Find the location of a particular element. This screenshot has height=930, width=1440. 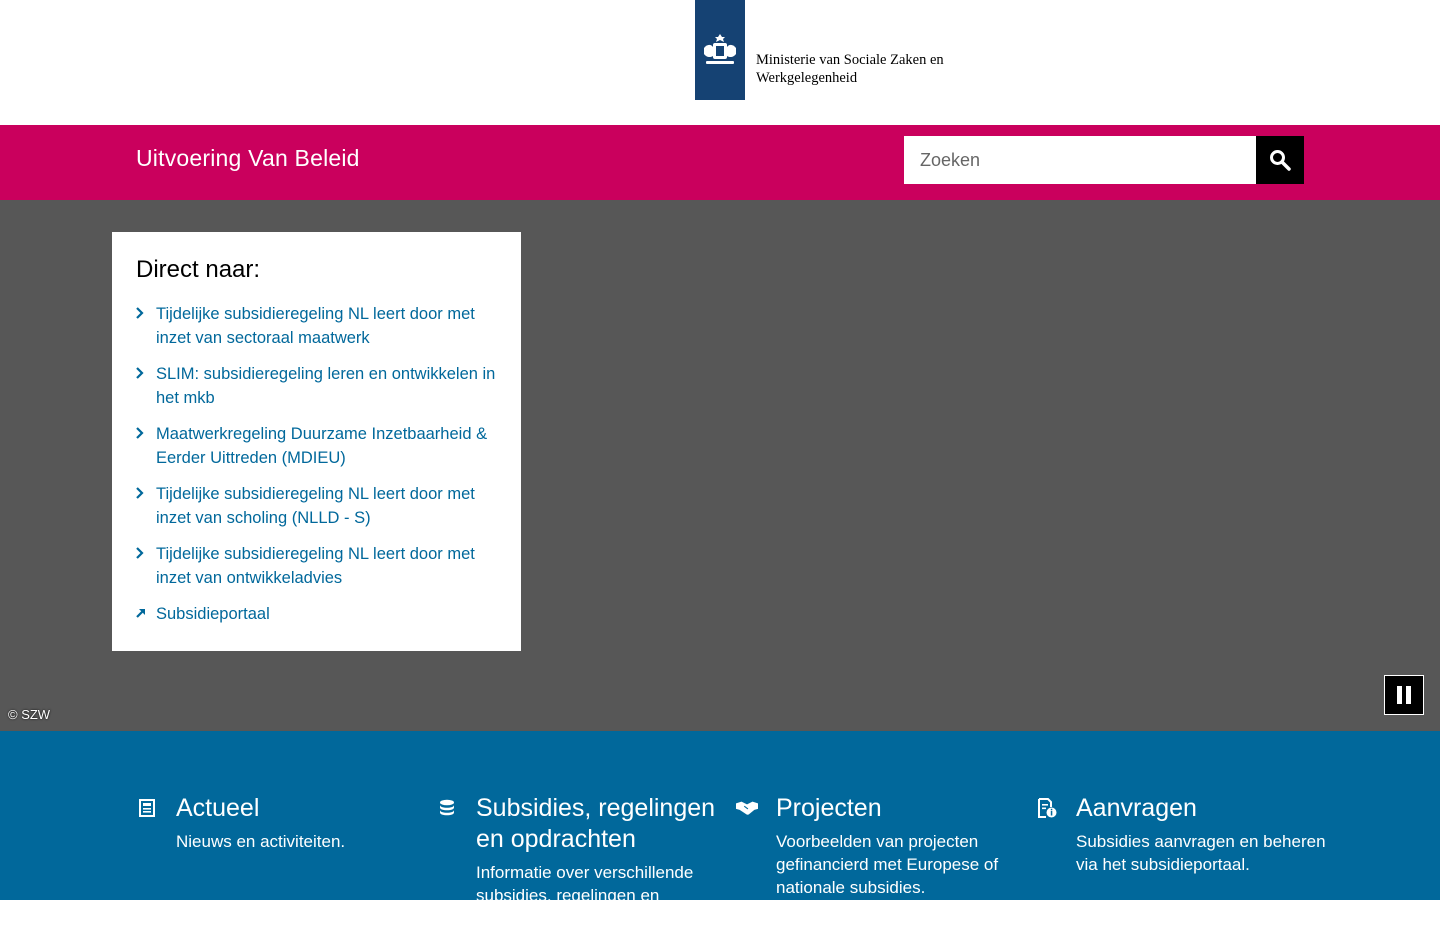

card-description: Nieuws en activiteiten. is located at coordinates (261, 841).